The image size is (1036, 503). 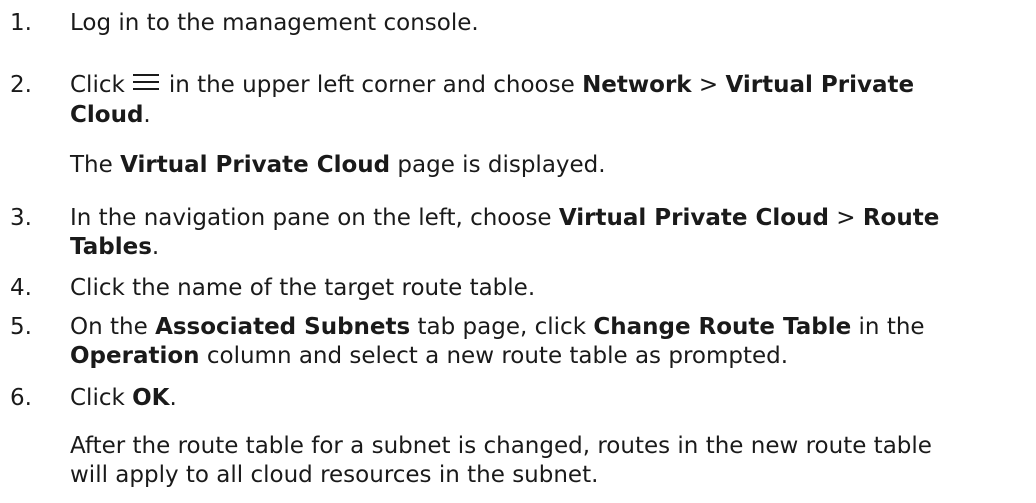 What do you see at coordinates (151, 398) in the screenshot?
I see `step-6-ok: OK` at bounding box center [151, 398].